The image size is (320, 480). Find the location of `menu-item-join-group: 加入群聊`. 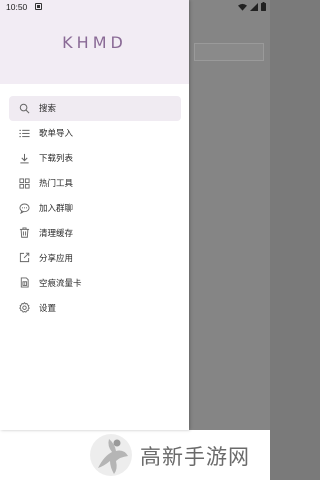

menu-item-join-group: 加入群聊 is located at coordinates (95, 208).